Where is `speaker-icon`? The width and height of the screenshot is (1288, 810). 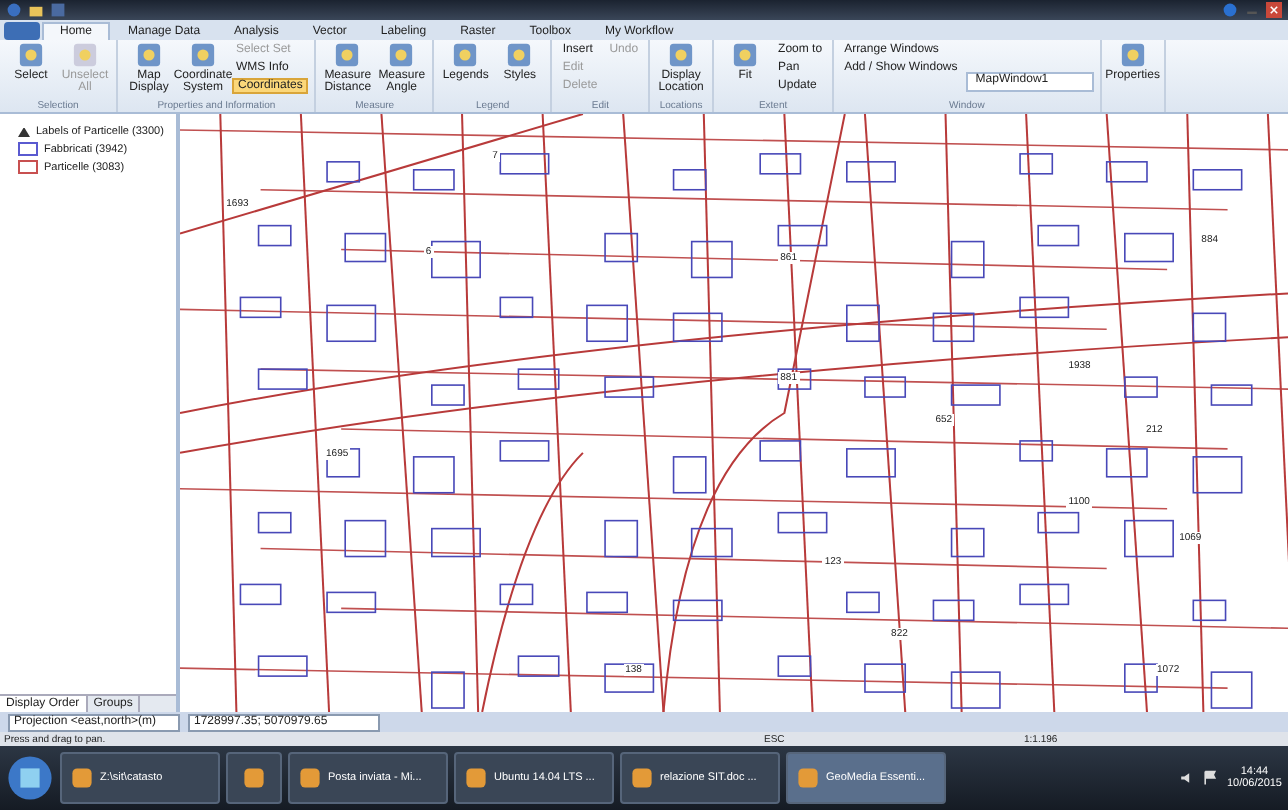
speaker-icon is located at coordinates (1186, 778).